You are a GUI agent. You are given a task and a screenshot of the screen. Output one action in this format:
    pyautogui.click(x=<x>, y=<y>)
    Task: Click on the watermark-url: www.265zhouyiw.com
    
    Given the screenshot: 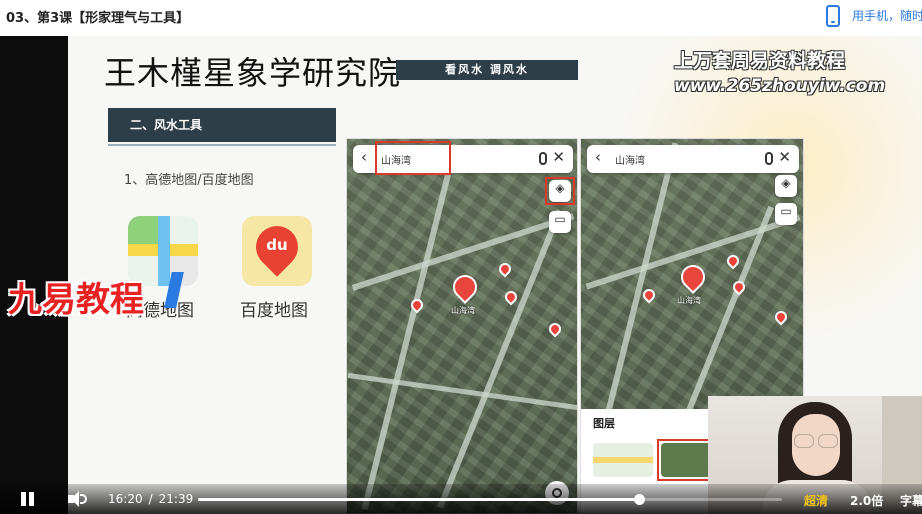 What is the action you would take?
    pyautogui.click(x=780, y=86)
    